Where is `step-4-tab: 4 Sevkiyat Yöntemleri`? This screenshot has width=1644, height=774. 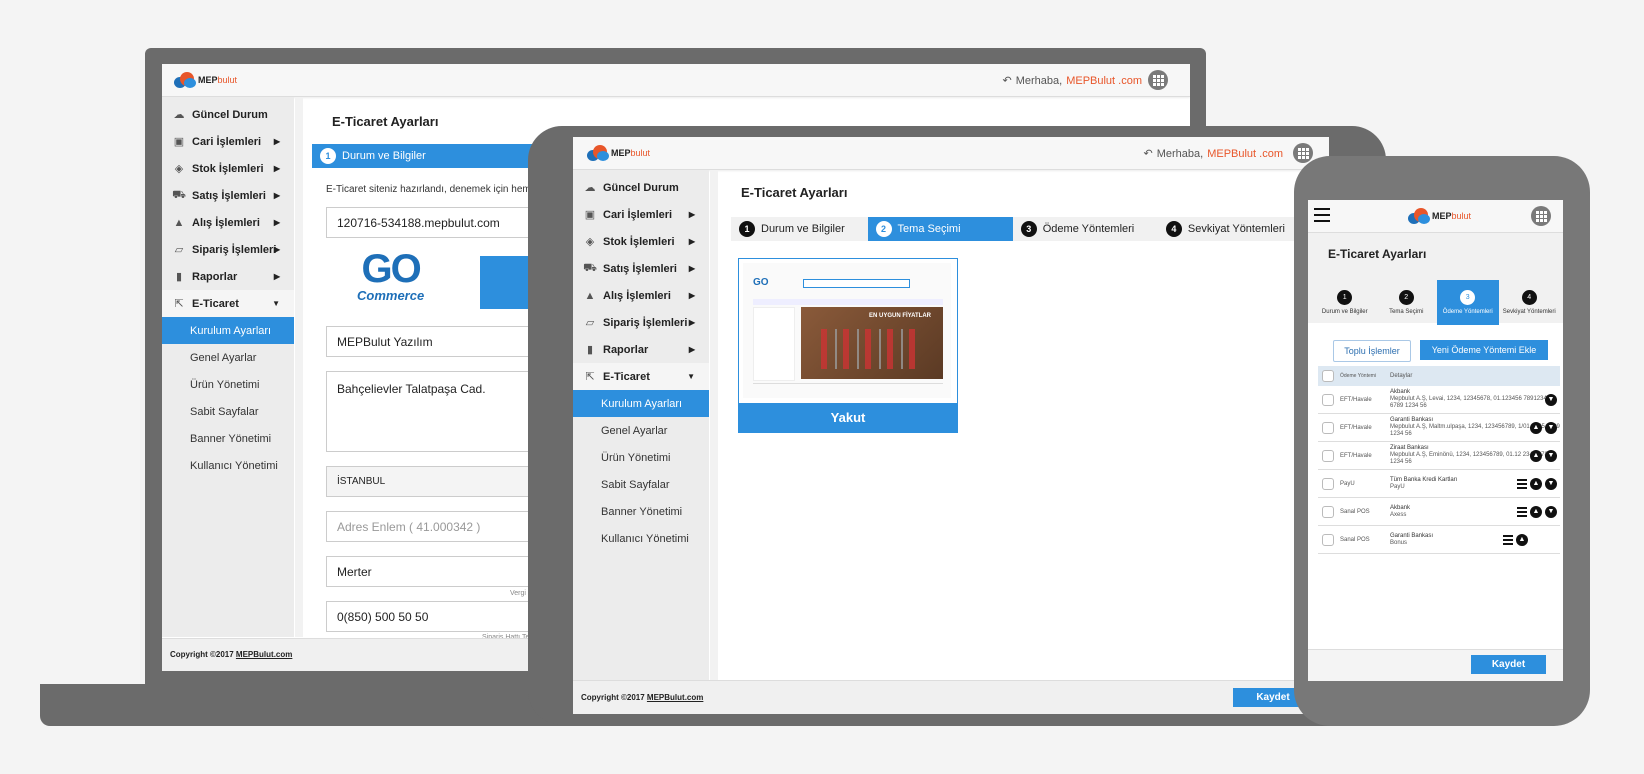
step-4-tab: 4 Sevkiyat Yöntemleri is located at coordinates (1530, 302).